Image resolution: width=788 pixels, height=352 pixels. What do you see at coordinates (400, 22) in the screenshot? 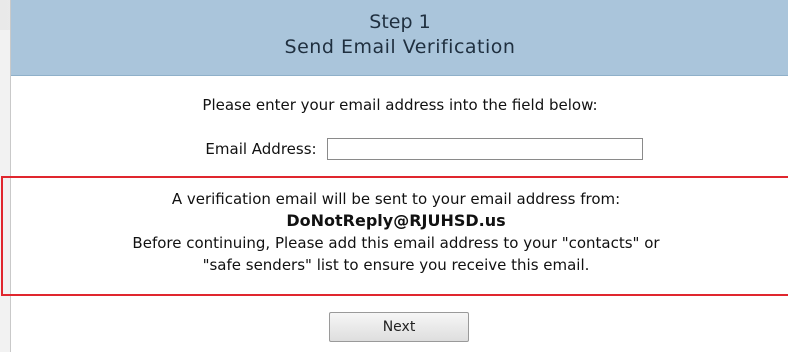
I see `step-label: Step 1` at bounding box center [400, 22].